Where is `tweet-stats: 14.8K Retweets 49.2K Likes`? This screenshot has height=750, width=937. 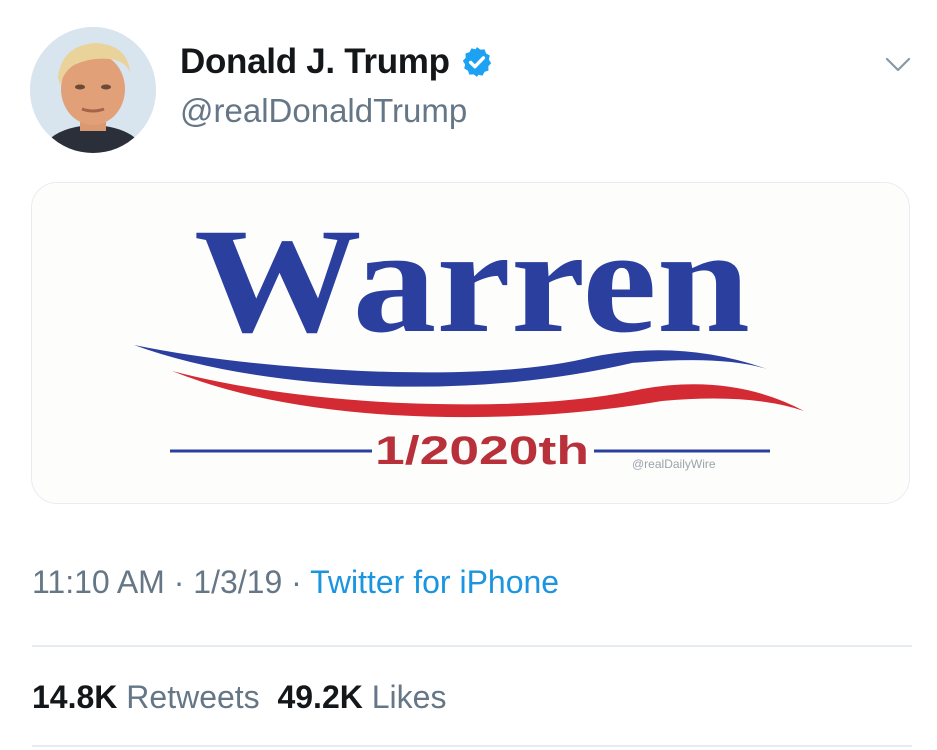
tweet-stats: 14.8K Retweets 49.2K Likes is located at coordinates (239, 697).